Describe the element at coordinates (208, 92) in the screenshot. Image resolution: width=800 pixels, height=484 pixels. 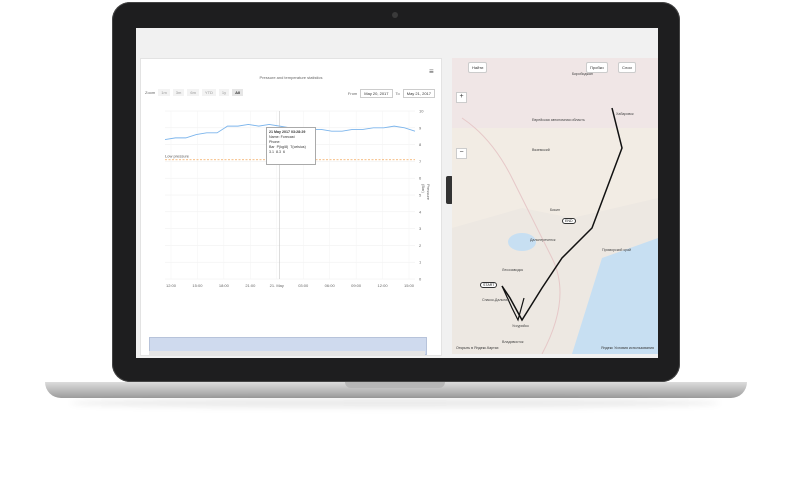
I see `zoom-btn-ytd: YTD` at that location.